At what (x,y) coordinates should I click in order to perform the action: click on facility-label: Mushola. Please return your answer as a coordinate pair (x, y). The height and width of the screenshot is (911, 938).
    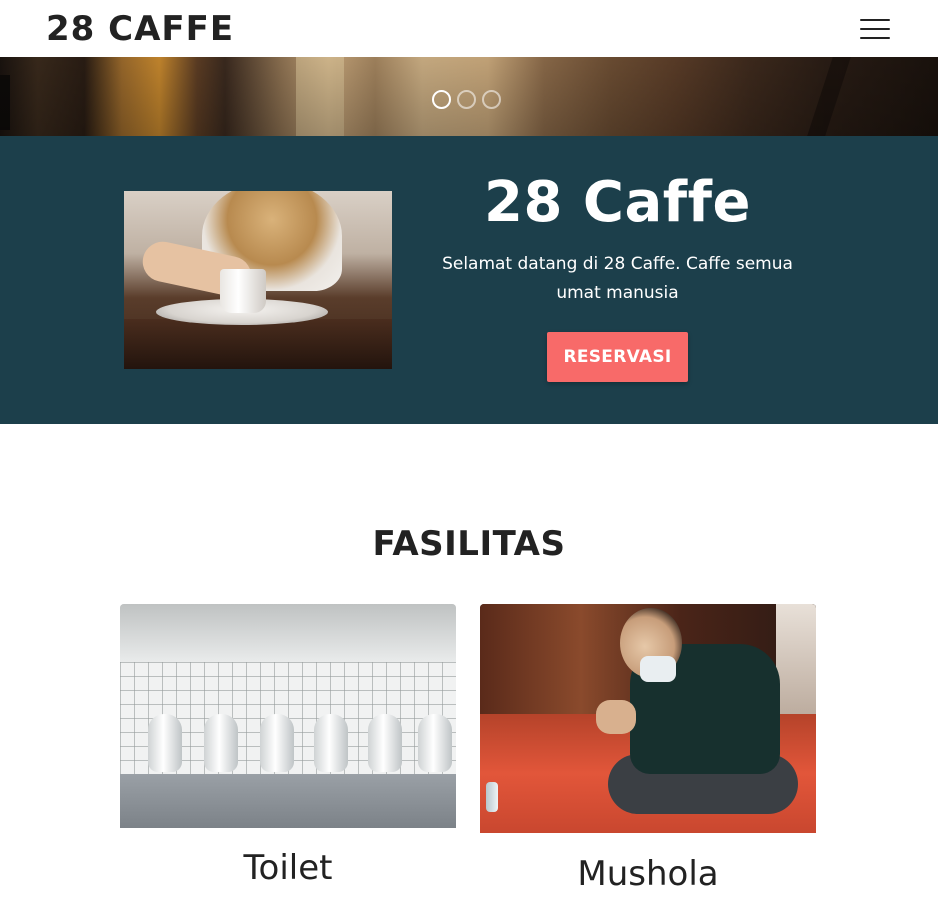
    Looking at the image, I should click on (648, 874).